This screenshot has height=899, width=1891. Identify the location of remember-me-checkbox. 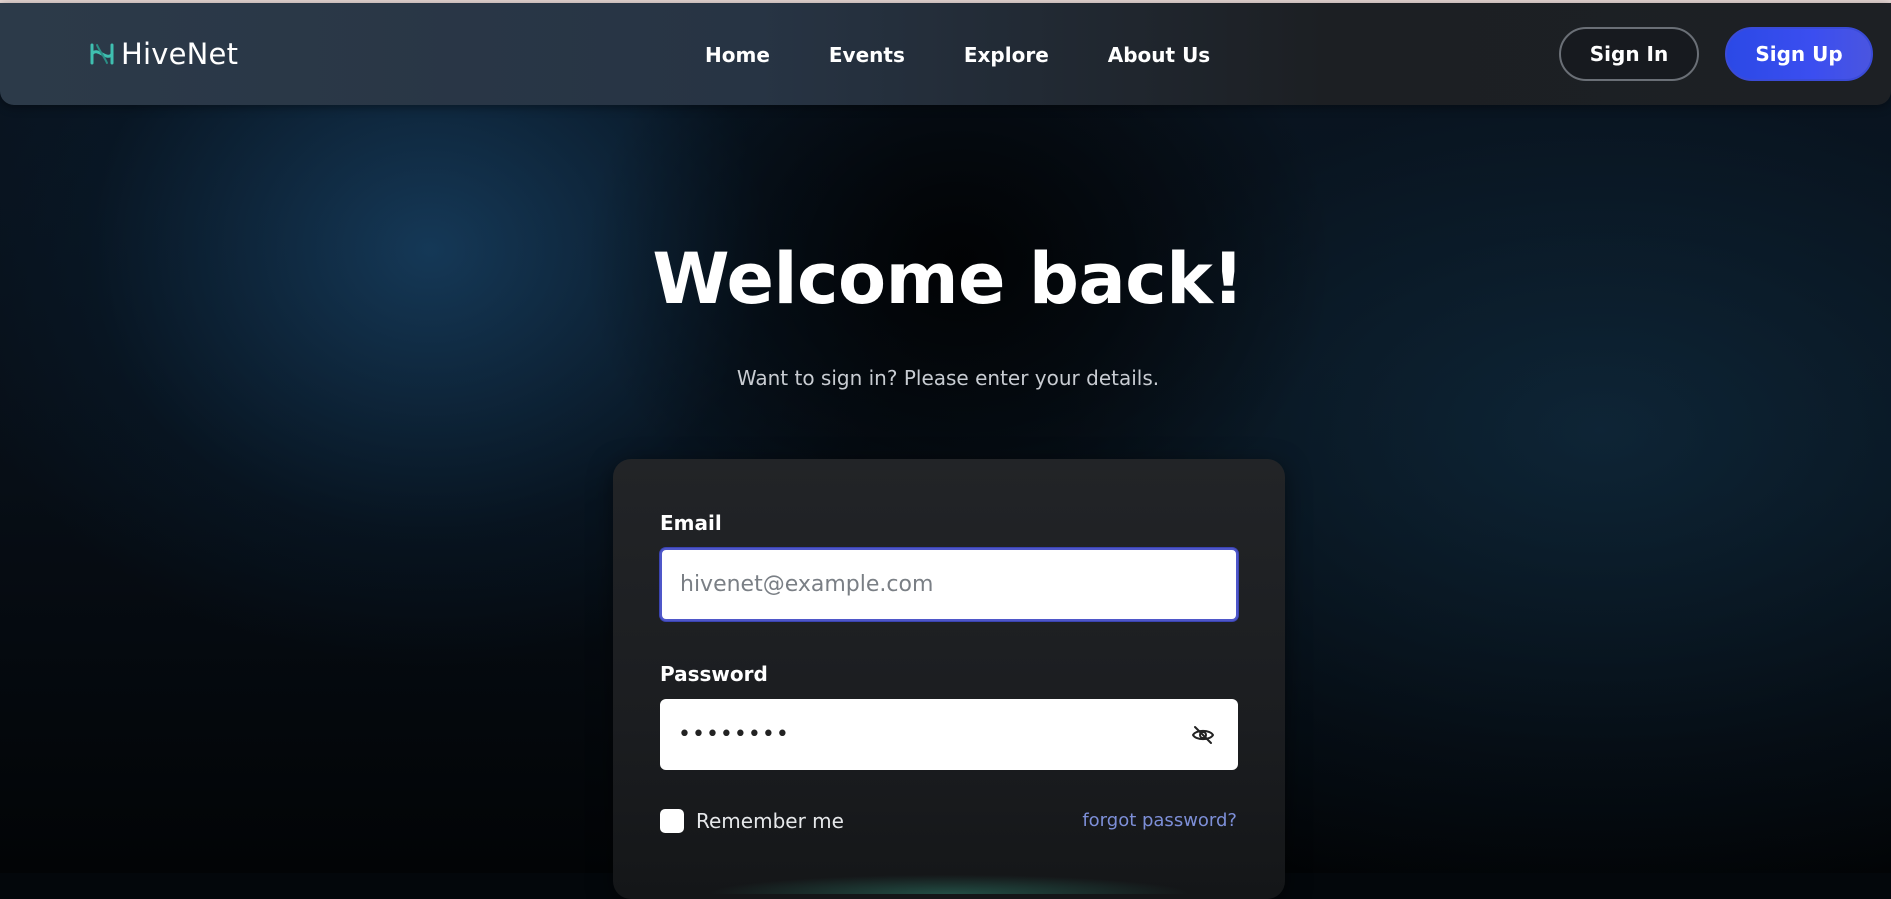
(672, 821).